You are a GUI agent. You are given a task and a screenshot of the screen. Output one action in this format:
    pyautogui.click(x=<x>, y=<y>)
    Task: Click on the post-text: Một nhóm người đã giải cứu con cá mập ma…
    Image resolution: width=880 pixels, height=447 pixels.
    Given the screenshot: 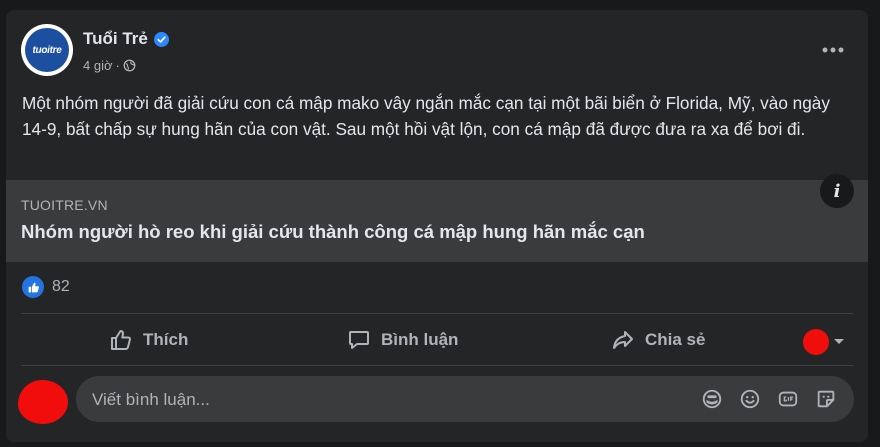 What is the action you would take?
    pyautogui.click(x=426, y=116)
    